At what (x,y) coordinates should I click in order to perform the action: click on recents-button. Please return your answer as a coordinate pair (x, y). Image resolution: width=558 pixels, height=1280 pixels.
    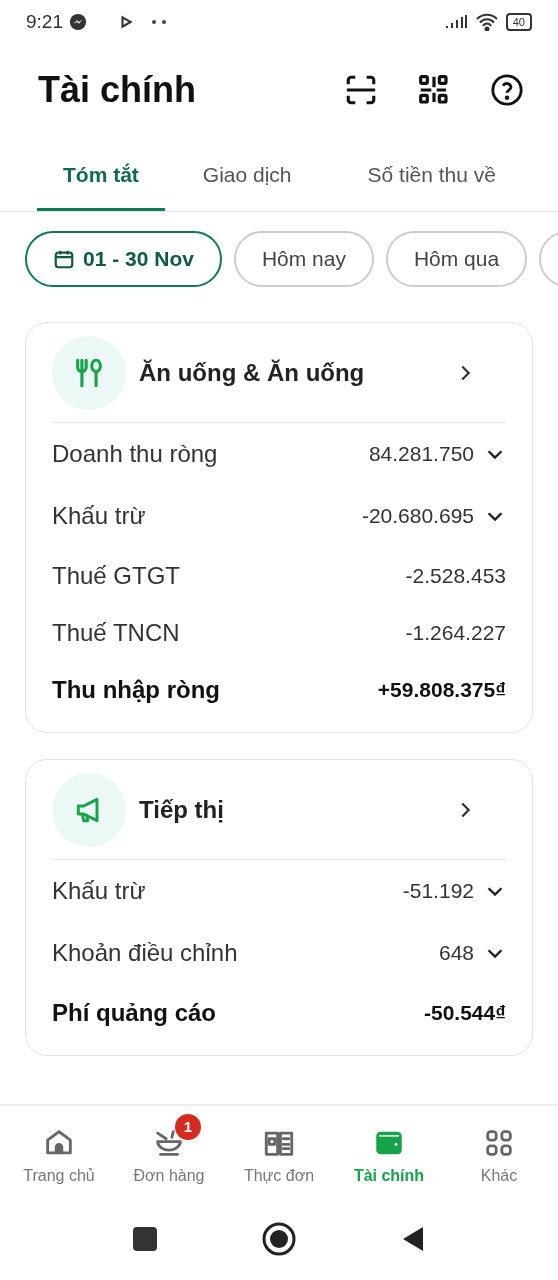
    Looking at the image, I should click on (145, 1239).